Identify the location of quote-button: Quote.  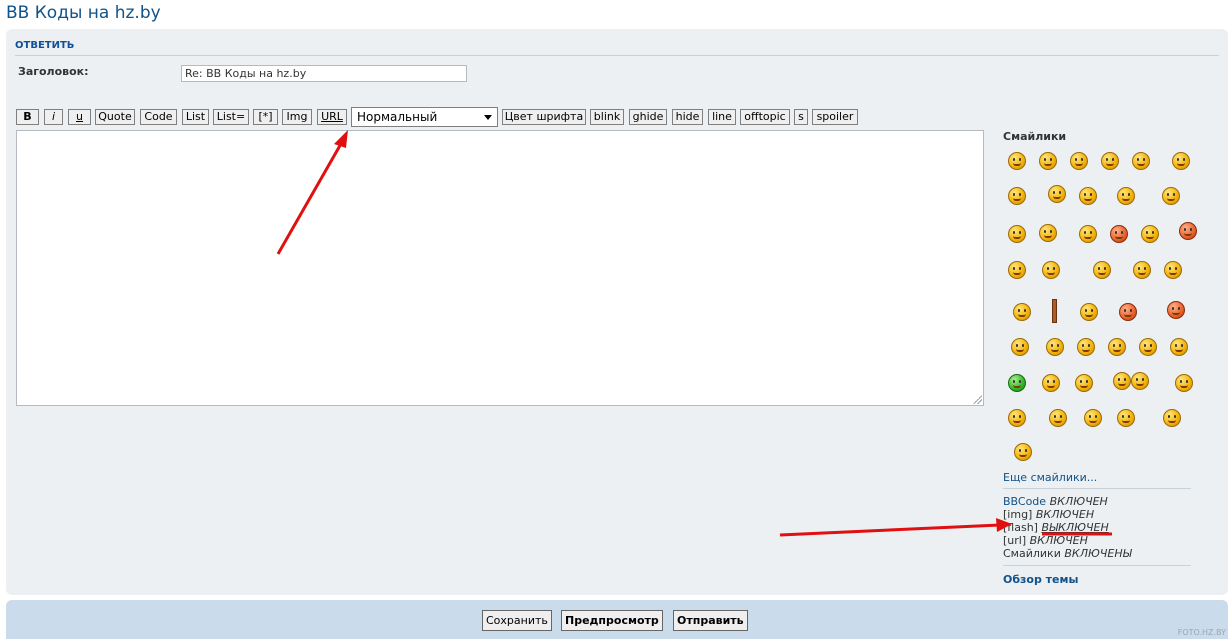
(115, 117).